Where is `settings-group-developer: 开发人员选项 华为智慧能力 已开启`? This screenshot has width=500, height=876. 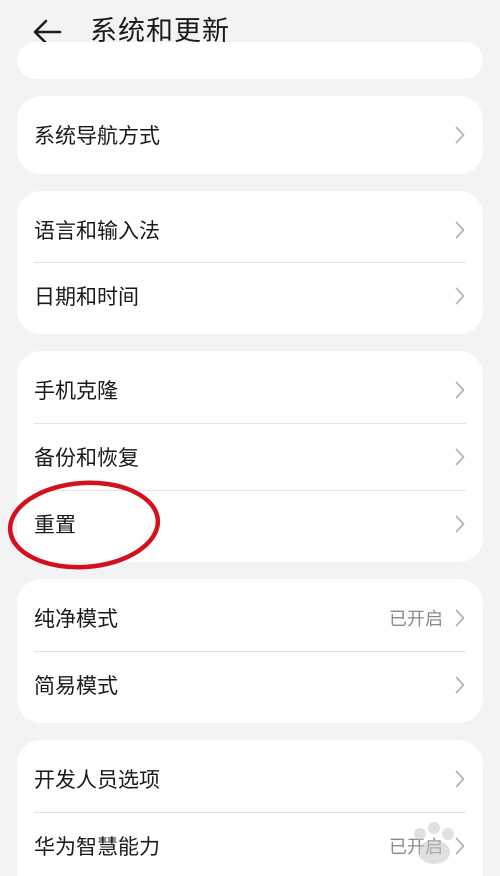
settings-group-developer: 开发人员选项 华为智慧能力 已开启 is located at coordinates (250, 808).